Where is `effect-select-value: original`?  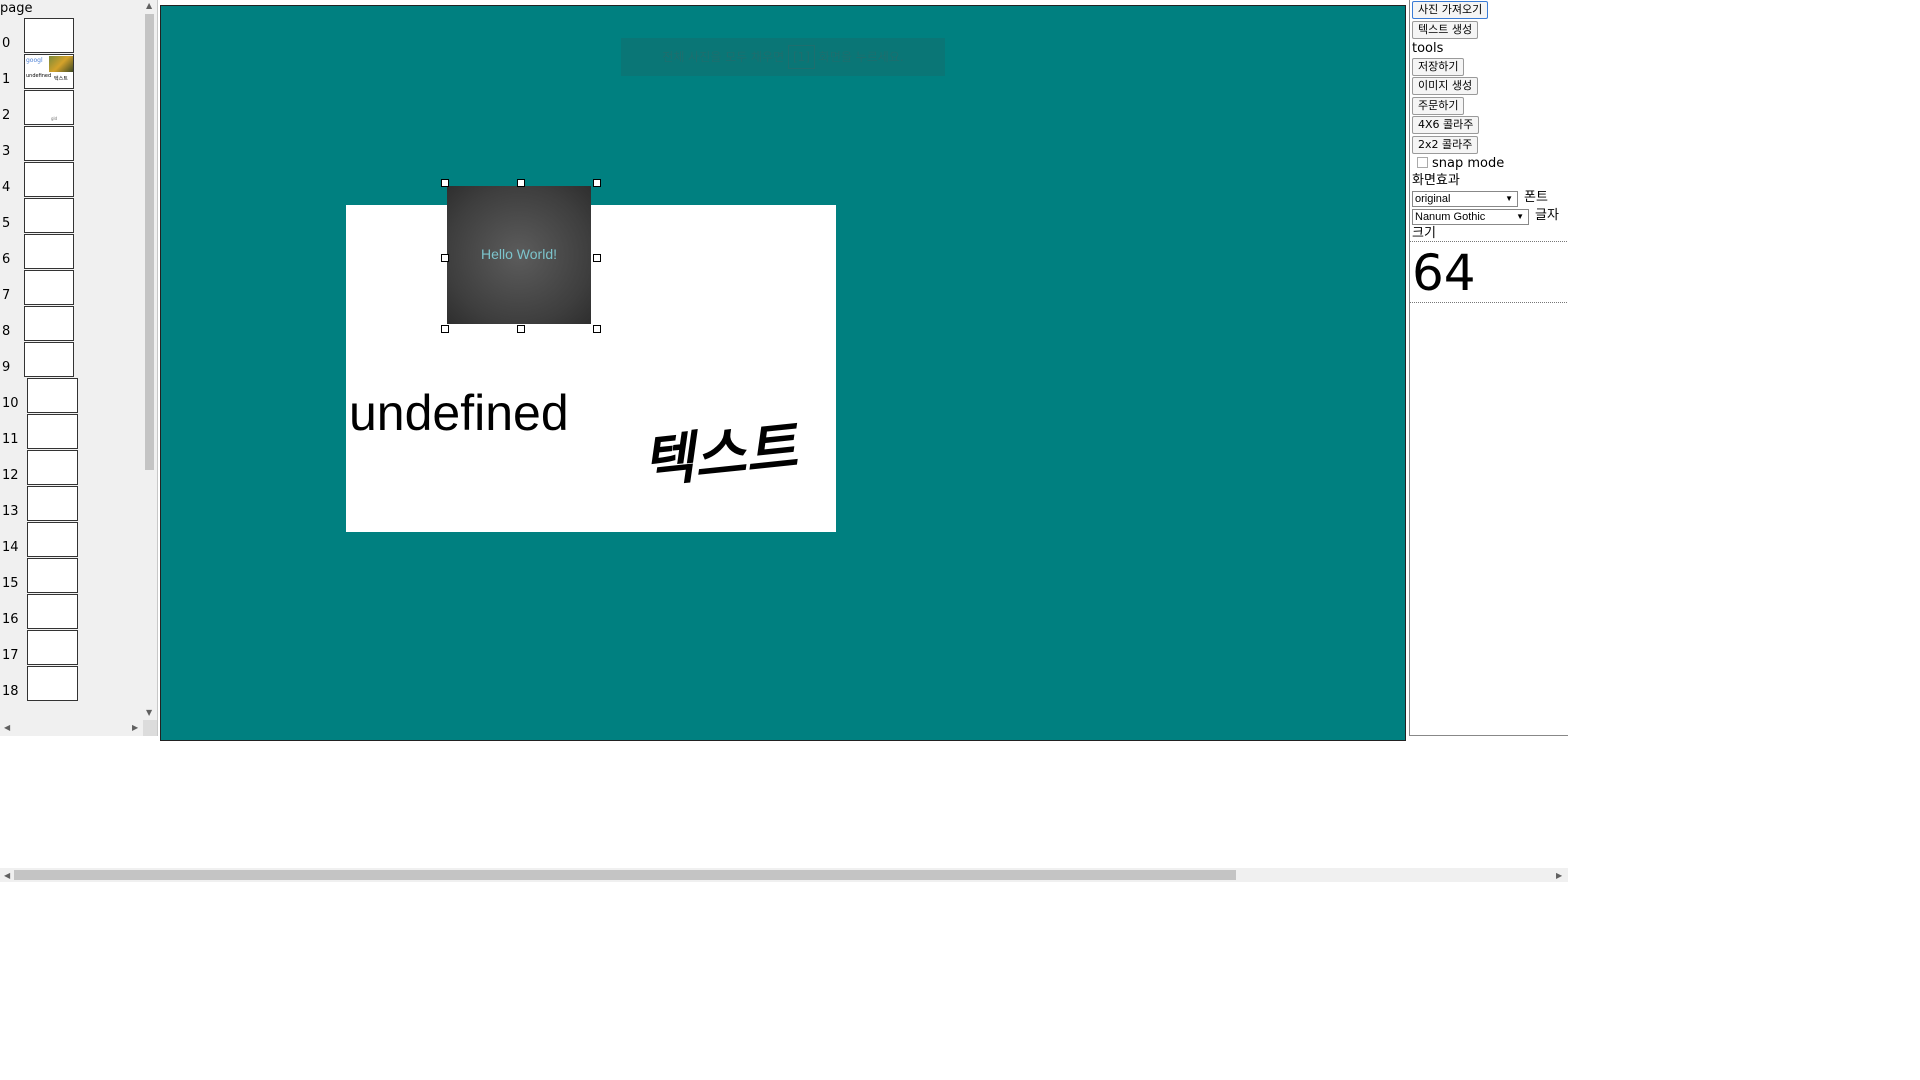
effect-select-value: original is located at coordinates (1433, 199).